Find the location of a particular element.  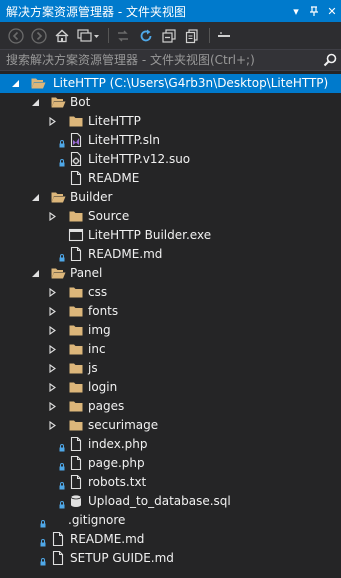

tree-item: README is located at coordinates (170, 178).